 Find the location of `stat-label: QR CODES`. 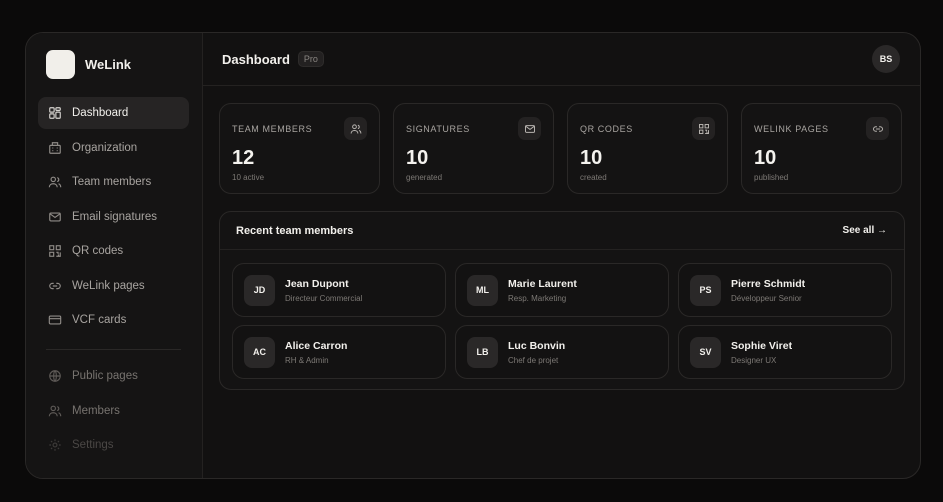

stat-label: QR CODES is located at coordinates (606, 129).